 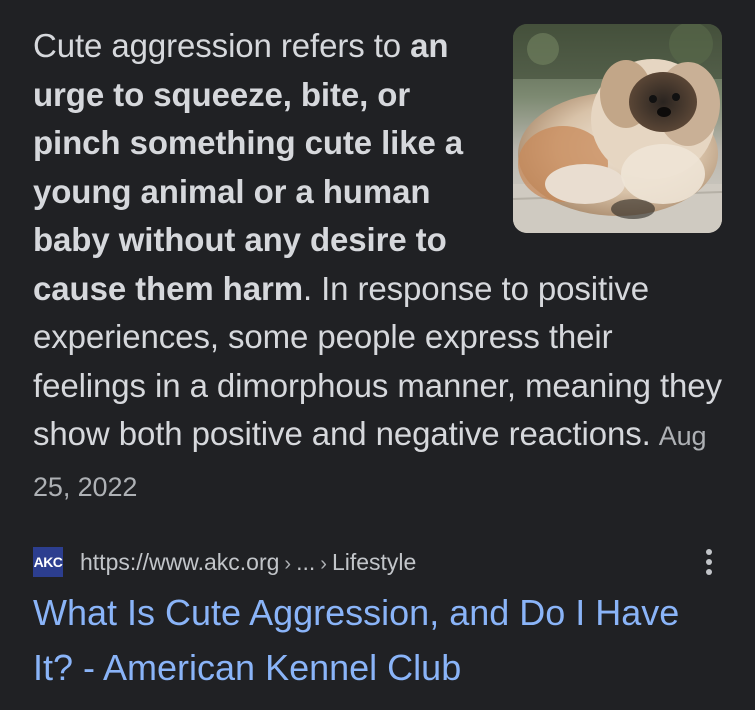 What do you see at coordinates (222, 45) in the screenshot?
I see `snippet-prefix: Cute aggression refers to` at bounding box center [222, 45].